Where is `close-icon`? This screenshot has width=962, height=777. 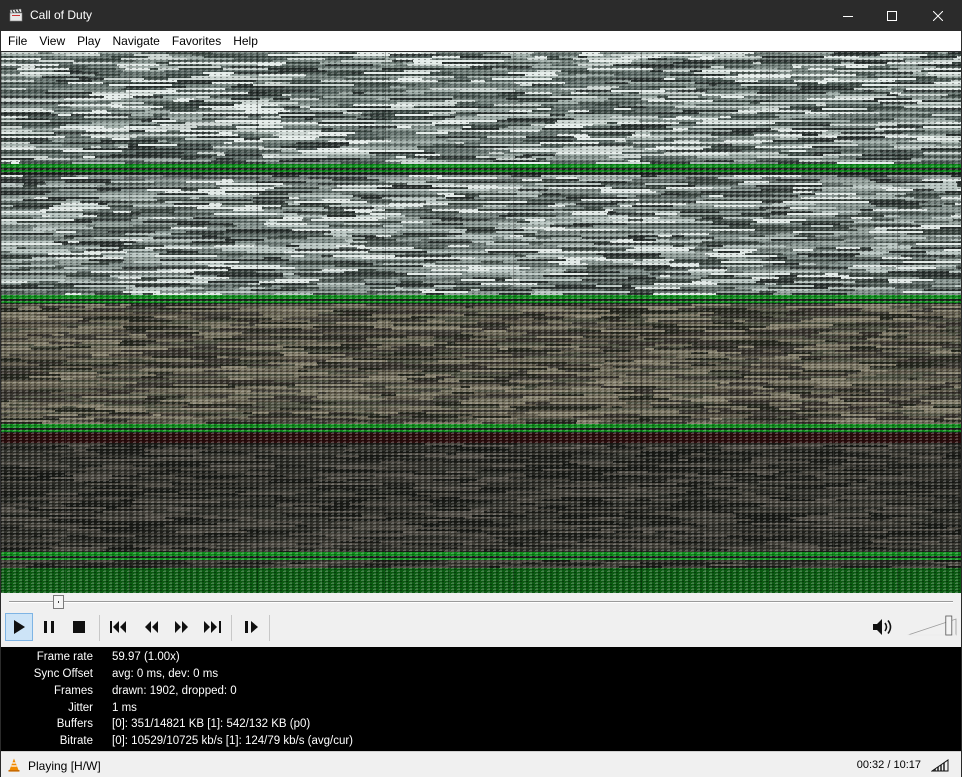
close-icon is located at coordinates (938, 15).